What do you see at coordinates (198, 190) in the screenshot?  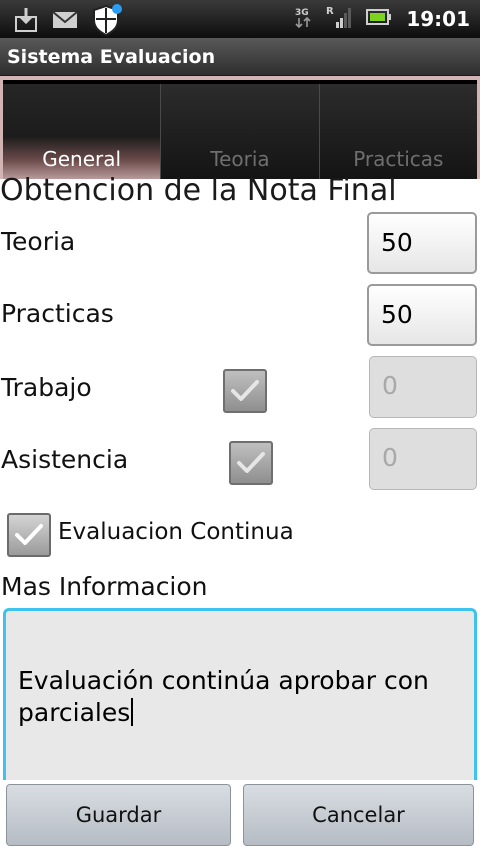 I see `form-heading: Obtencion de la Nota Final` at bounding box center [198, 190].